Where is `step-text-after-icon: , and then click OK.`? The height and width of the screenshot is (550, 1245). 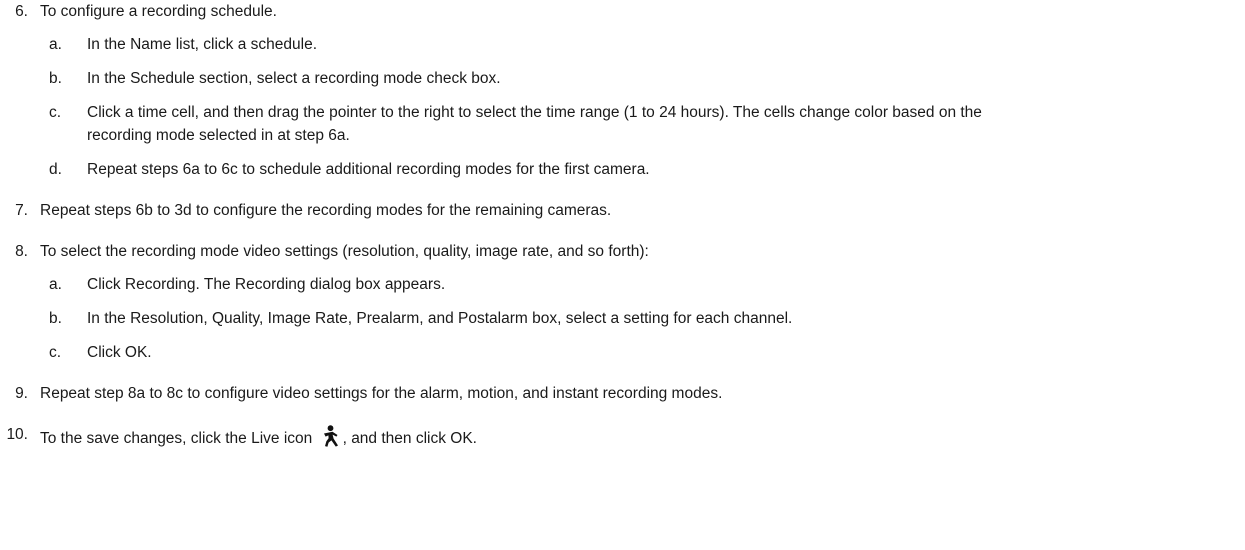
step-text-after-icon: , and then click OK. is located at coordinates (409, 438).